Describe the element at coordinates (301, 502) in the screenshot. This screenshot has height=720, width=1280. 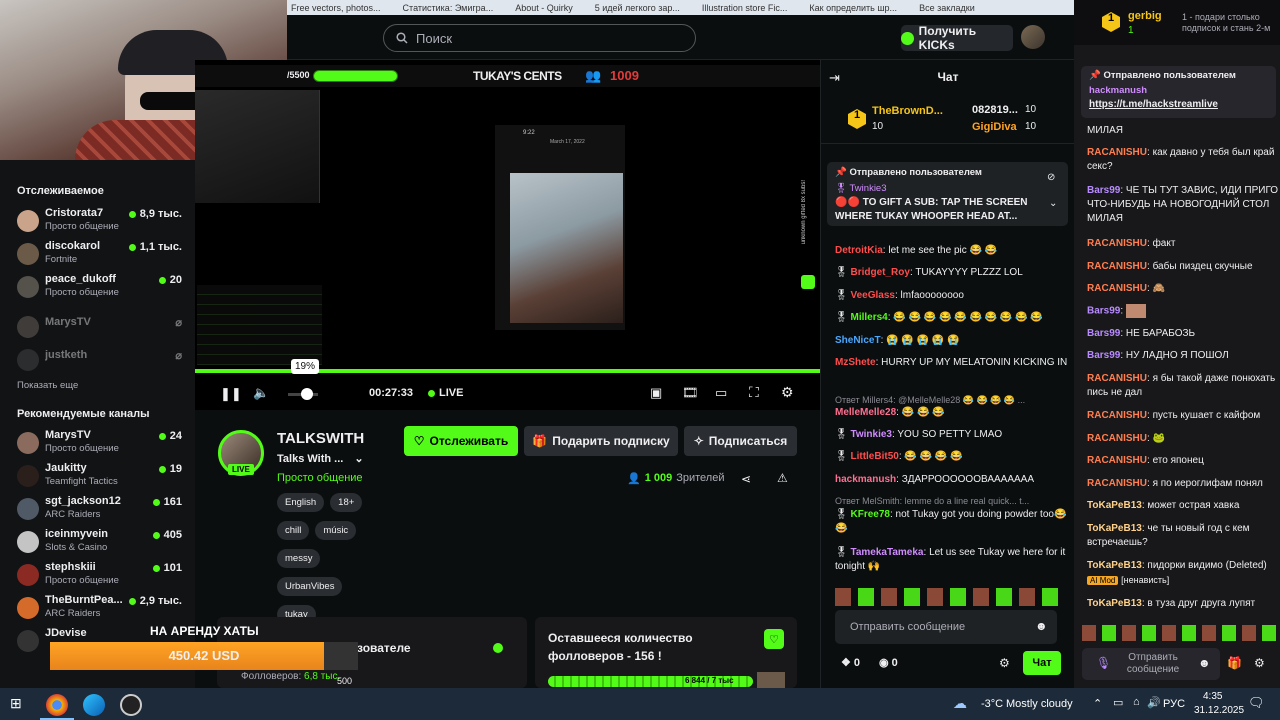
I see `tag: English` at that location.